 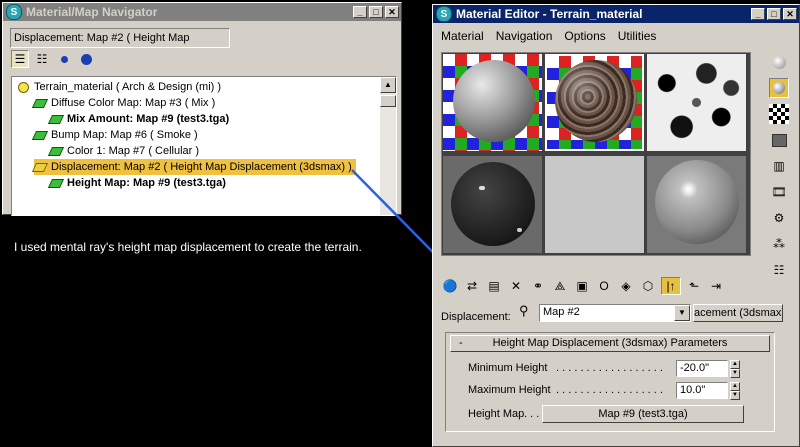 What do you see at coordinates (671, 286) in the screenshot?
I see `show-end-result-toggle-icon: |↑` at bounding box center [671, 286].